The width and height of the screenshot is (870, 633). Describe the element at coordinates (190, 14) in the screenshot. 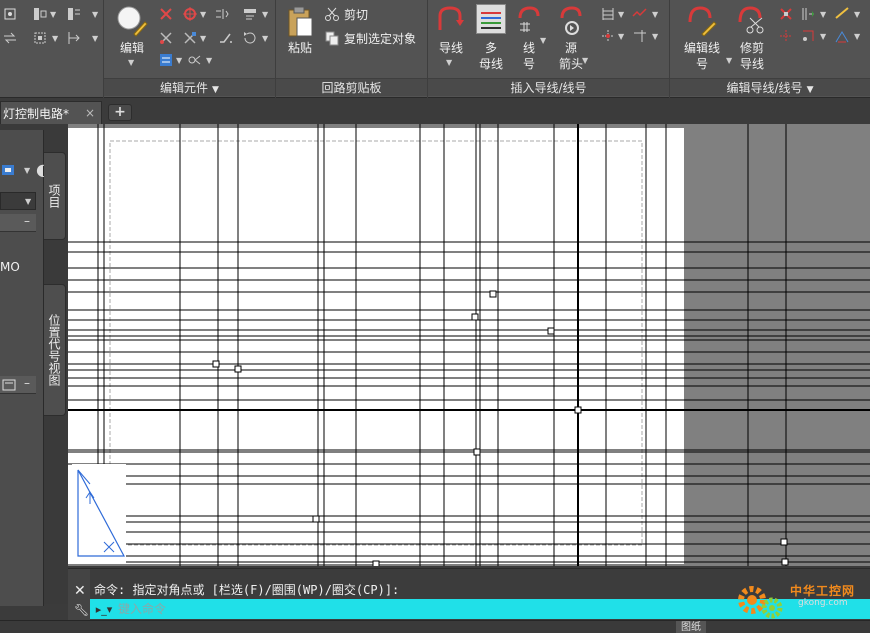

I see `move-component-icon` at that location.